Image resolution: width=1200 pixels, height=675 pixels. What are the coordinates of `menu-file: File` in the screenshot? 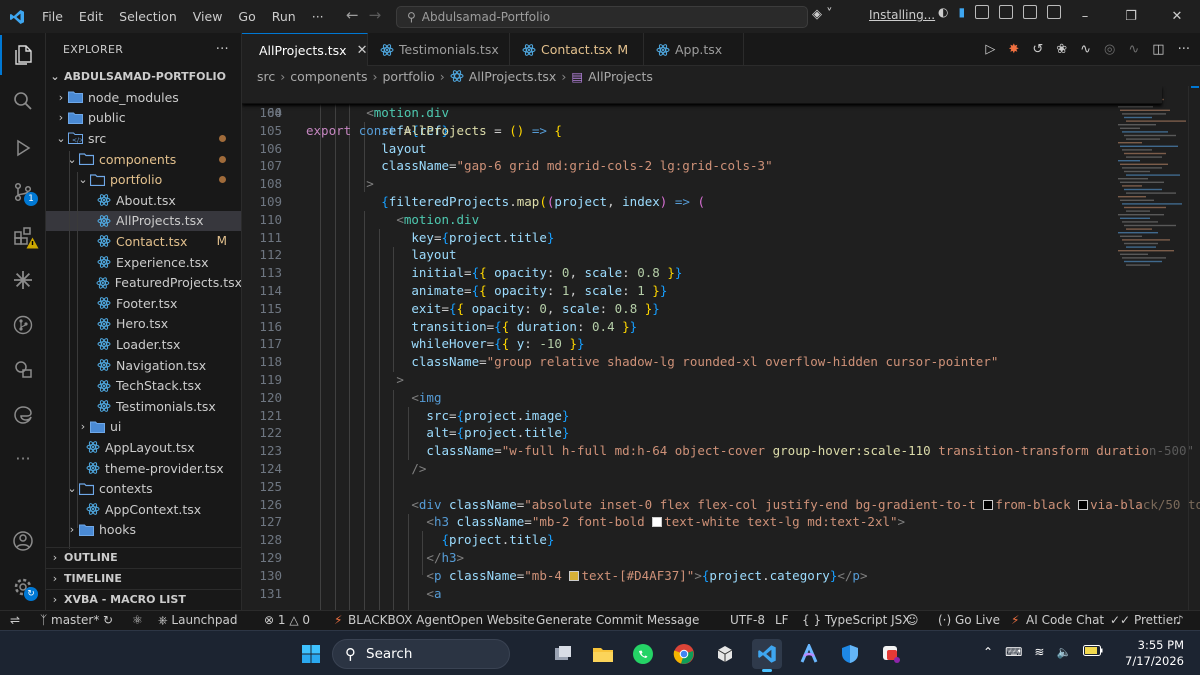 It's located at (52, 16).